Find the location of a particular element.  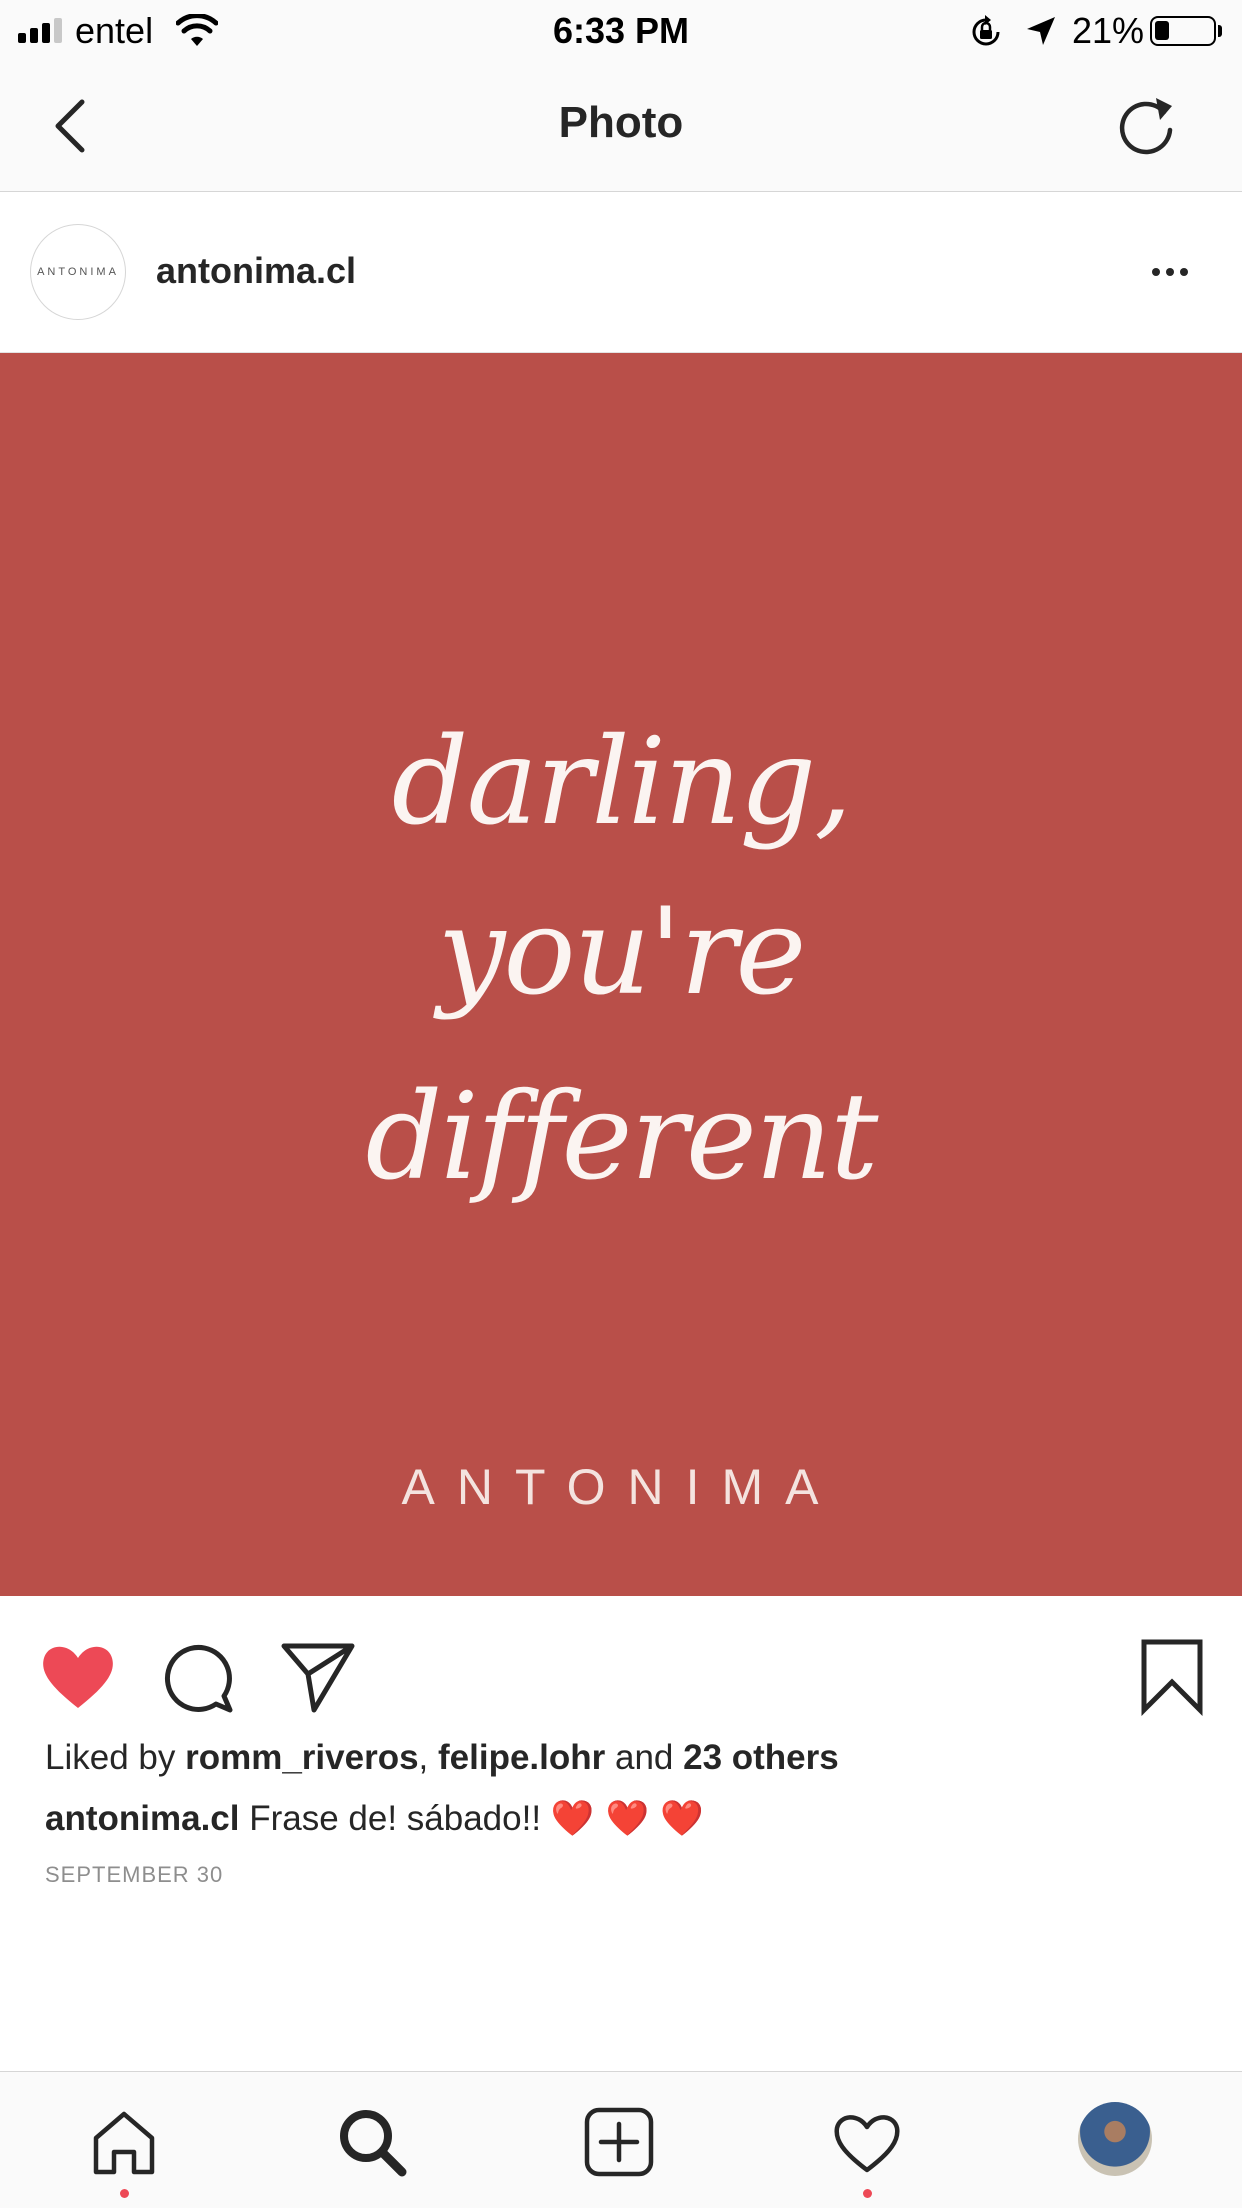

heart-icon is located at coordinates (78, 1676).